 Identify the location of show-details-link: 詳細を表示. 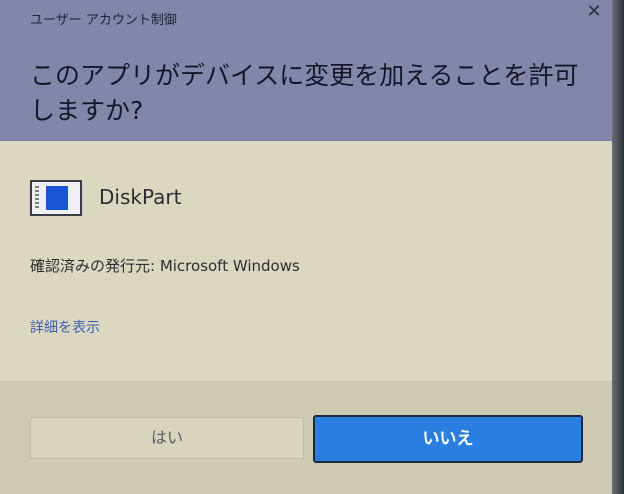
(65, 327).